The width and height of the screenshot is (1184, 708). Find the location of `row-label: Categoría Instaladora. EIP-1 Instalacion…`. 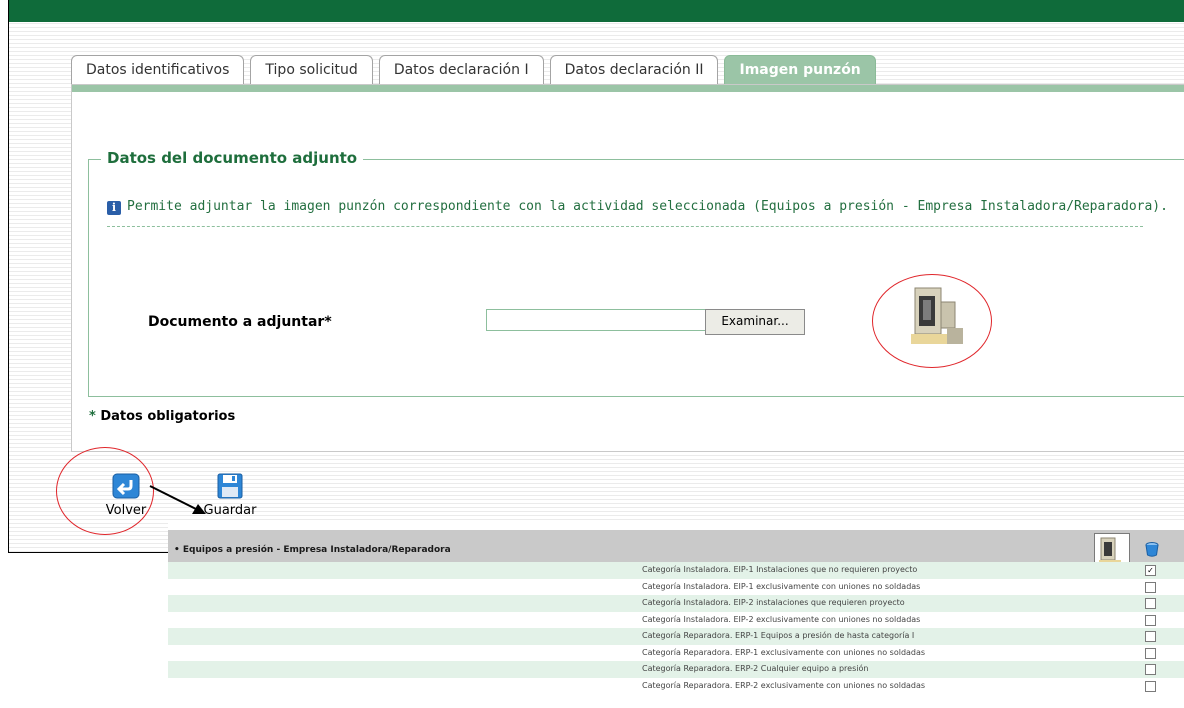

row-label: Categoría Instaladora. EIP-1 Instalacion… is located at coordinates (780, 569).